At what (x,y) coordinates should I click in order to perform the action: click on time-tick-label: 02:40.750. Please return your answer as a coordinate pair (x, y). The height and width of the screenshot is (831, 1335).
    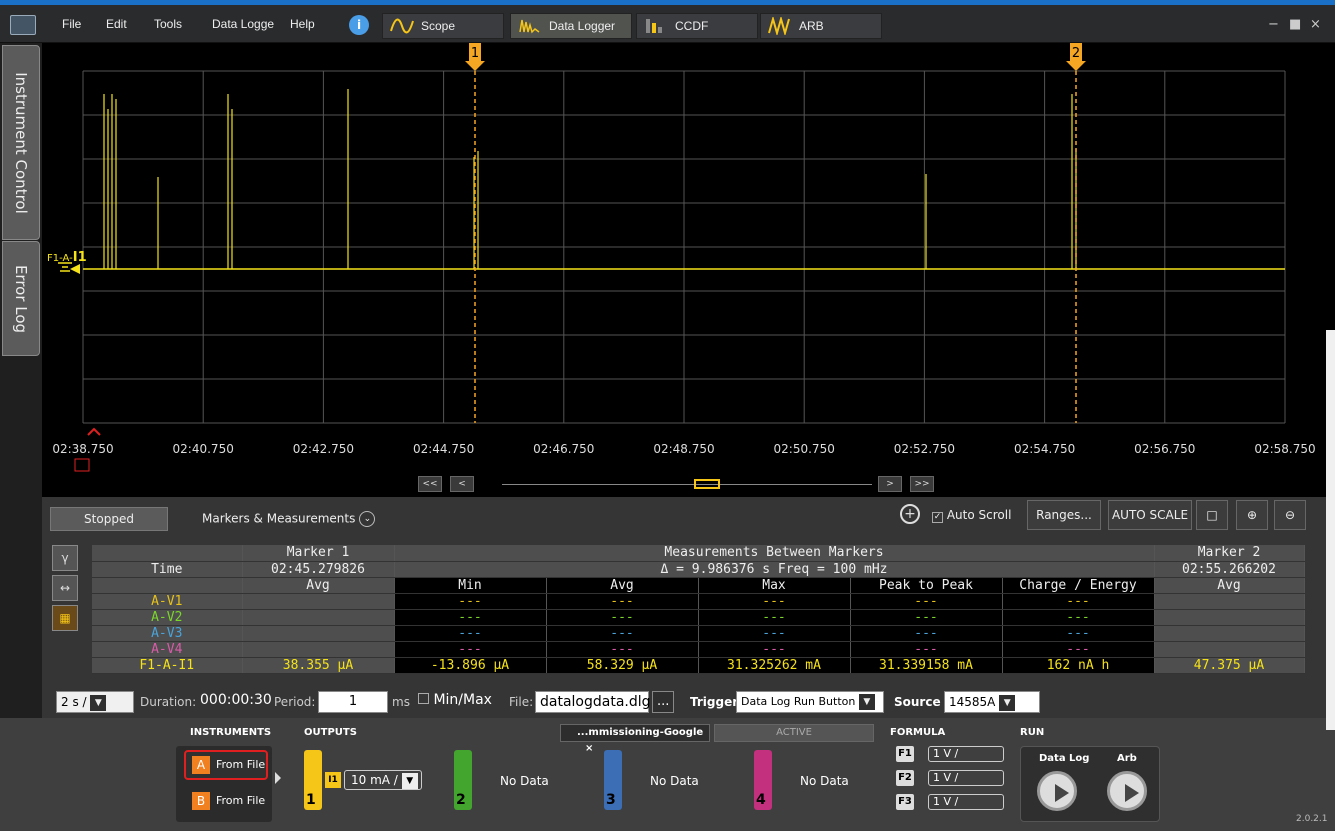
    Looking at the image, I should click on (203, 449).